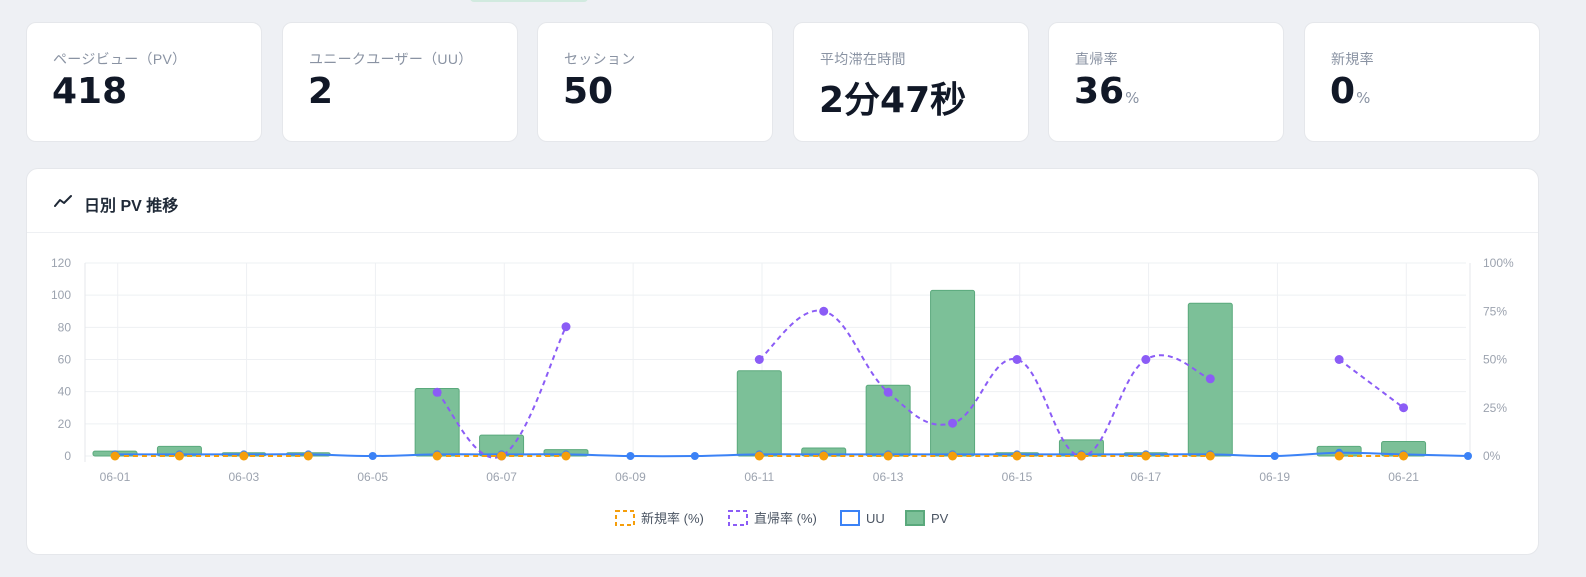 This screenshot has height=577, width=1586. Describe the element at coordinates (372, 477) in the screenshot. I see `x-tick-label: 06-05` at that location.